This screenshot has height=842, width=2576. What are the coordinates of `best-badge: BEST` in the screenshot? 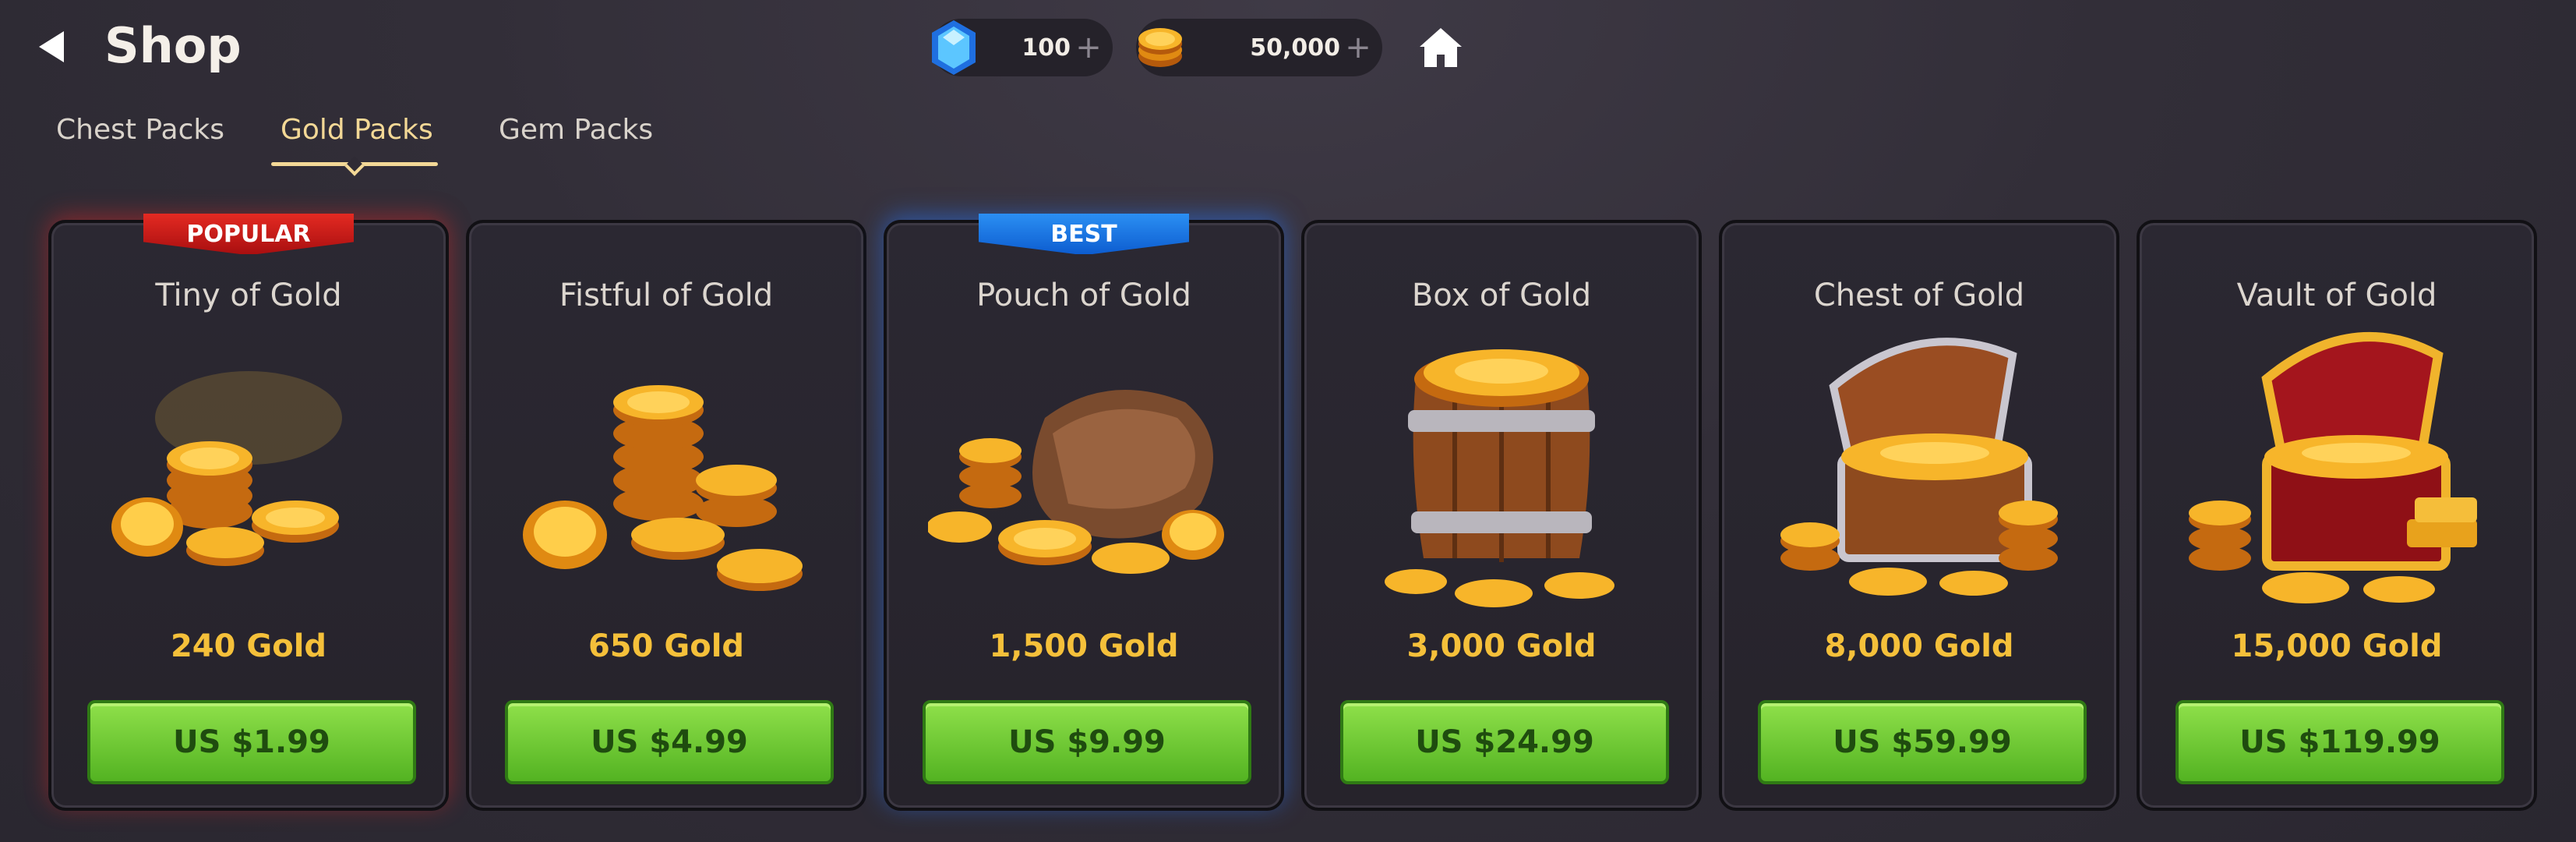 It's located at (1084, 234).